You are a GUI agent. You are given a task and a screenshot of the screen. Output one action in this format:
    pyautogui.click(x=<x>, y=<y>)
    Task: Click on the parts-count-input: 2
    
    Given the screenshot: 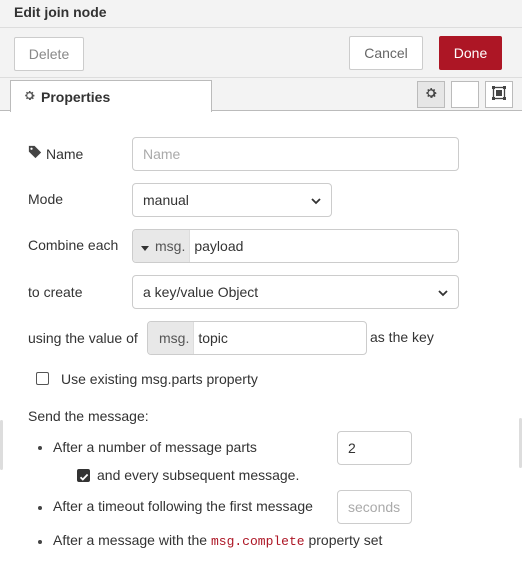 What is the action you would take?
    pyautogui.click(x=374, y=448)
    